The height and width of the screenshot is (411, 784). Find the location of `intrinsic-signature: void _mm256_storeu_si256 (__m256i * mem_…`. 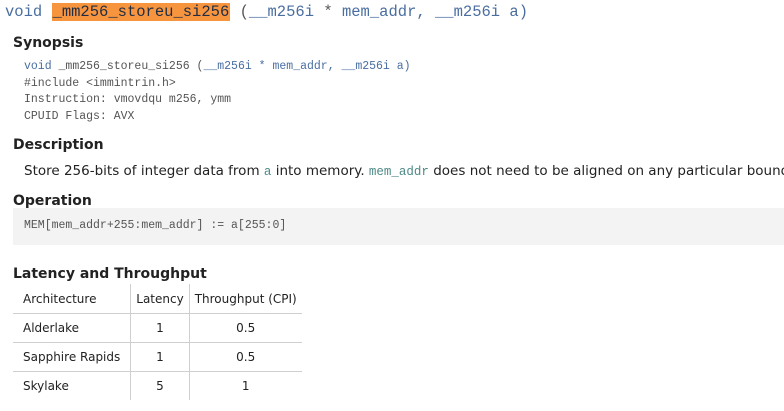

intrinsic-signature: void _mm256_storeu_si256 (__m256i * mem_… is located at coordinates (266, 12).